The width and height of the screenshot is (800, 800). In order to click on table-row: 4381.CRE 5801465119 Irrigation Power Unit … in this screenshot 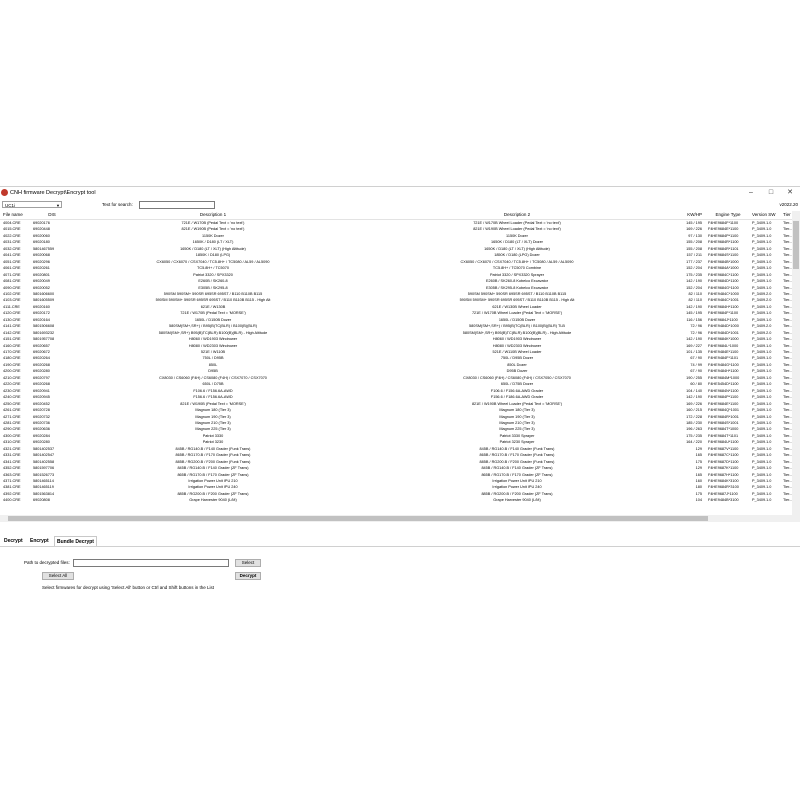, I will do `click(396, 487)`.